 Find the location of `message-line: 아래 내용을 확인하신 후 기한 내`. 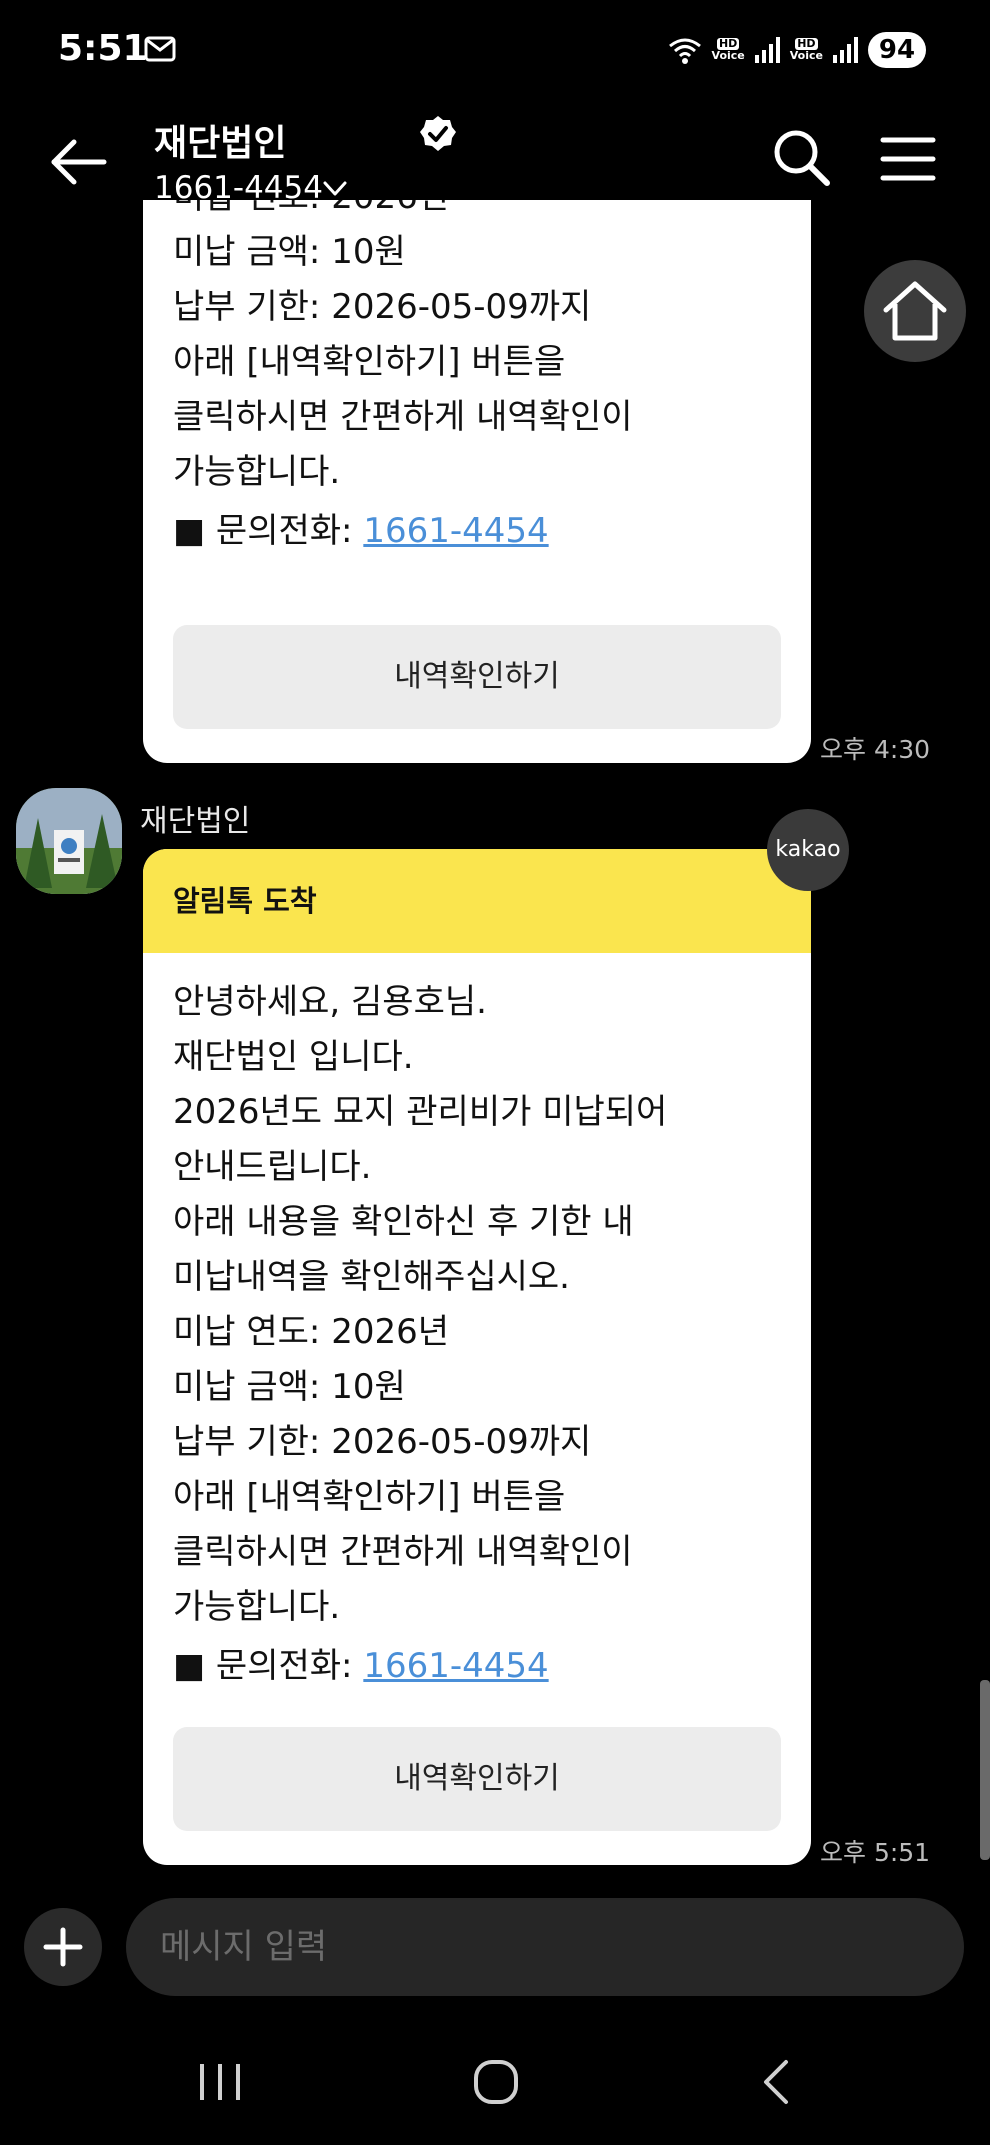

message-line: 아래 내용을 확인하신 후 기한 내 is located at coordinates (403, 1222).